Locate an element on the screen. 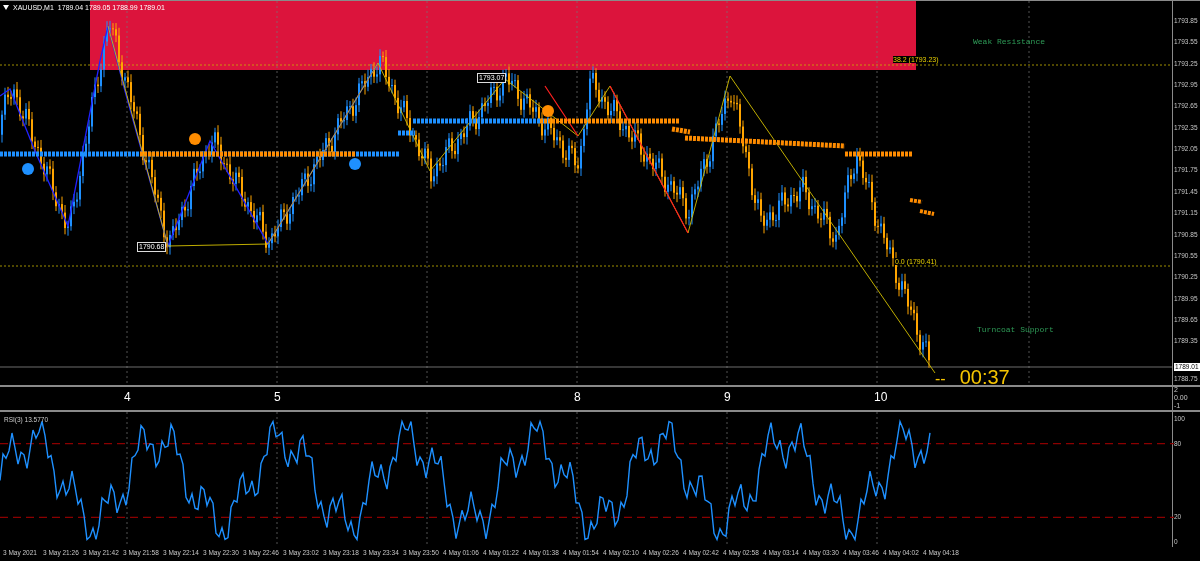 The image size is (1200, 561). zone-label: Weak Resistance is located at coordinates (1009, 41).